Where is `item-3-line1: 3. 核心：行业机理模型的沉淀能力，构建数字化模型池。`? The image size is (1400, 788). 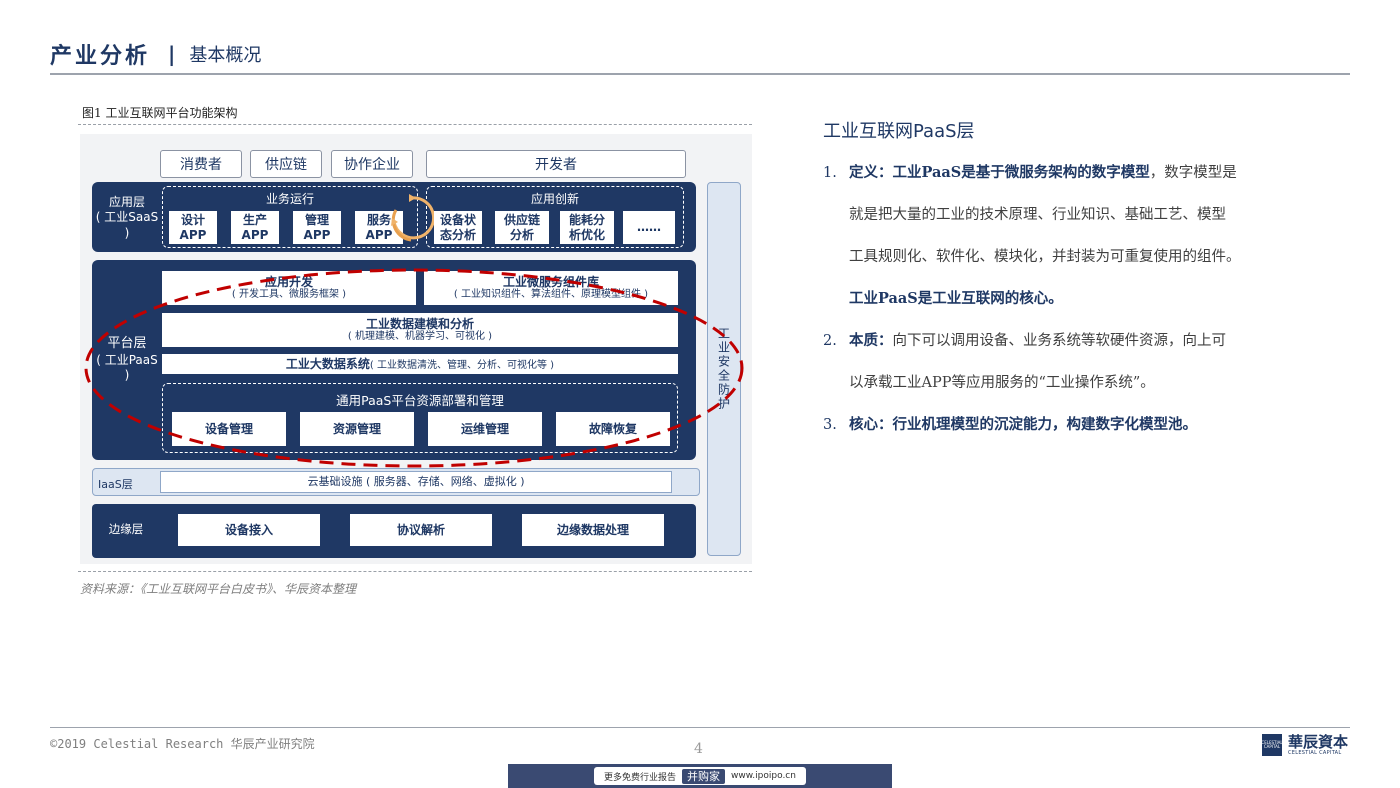 item-3-line1: 3. 核心：行业机理模型的沉淀能力，构建数字化模型池。 is located at coordinates (1010, 425).